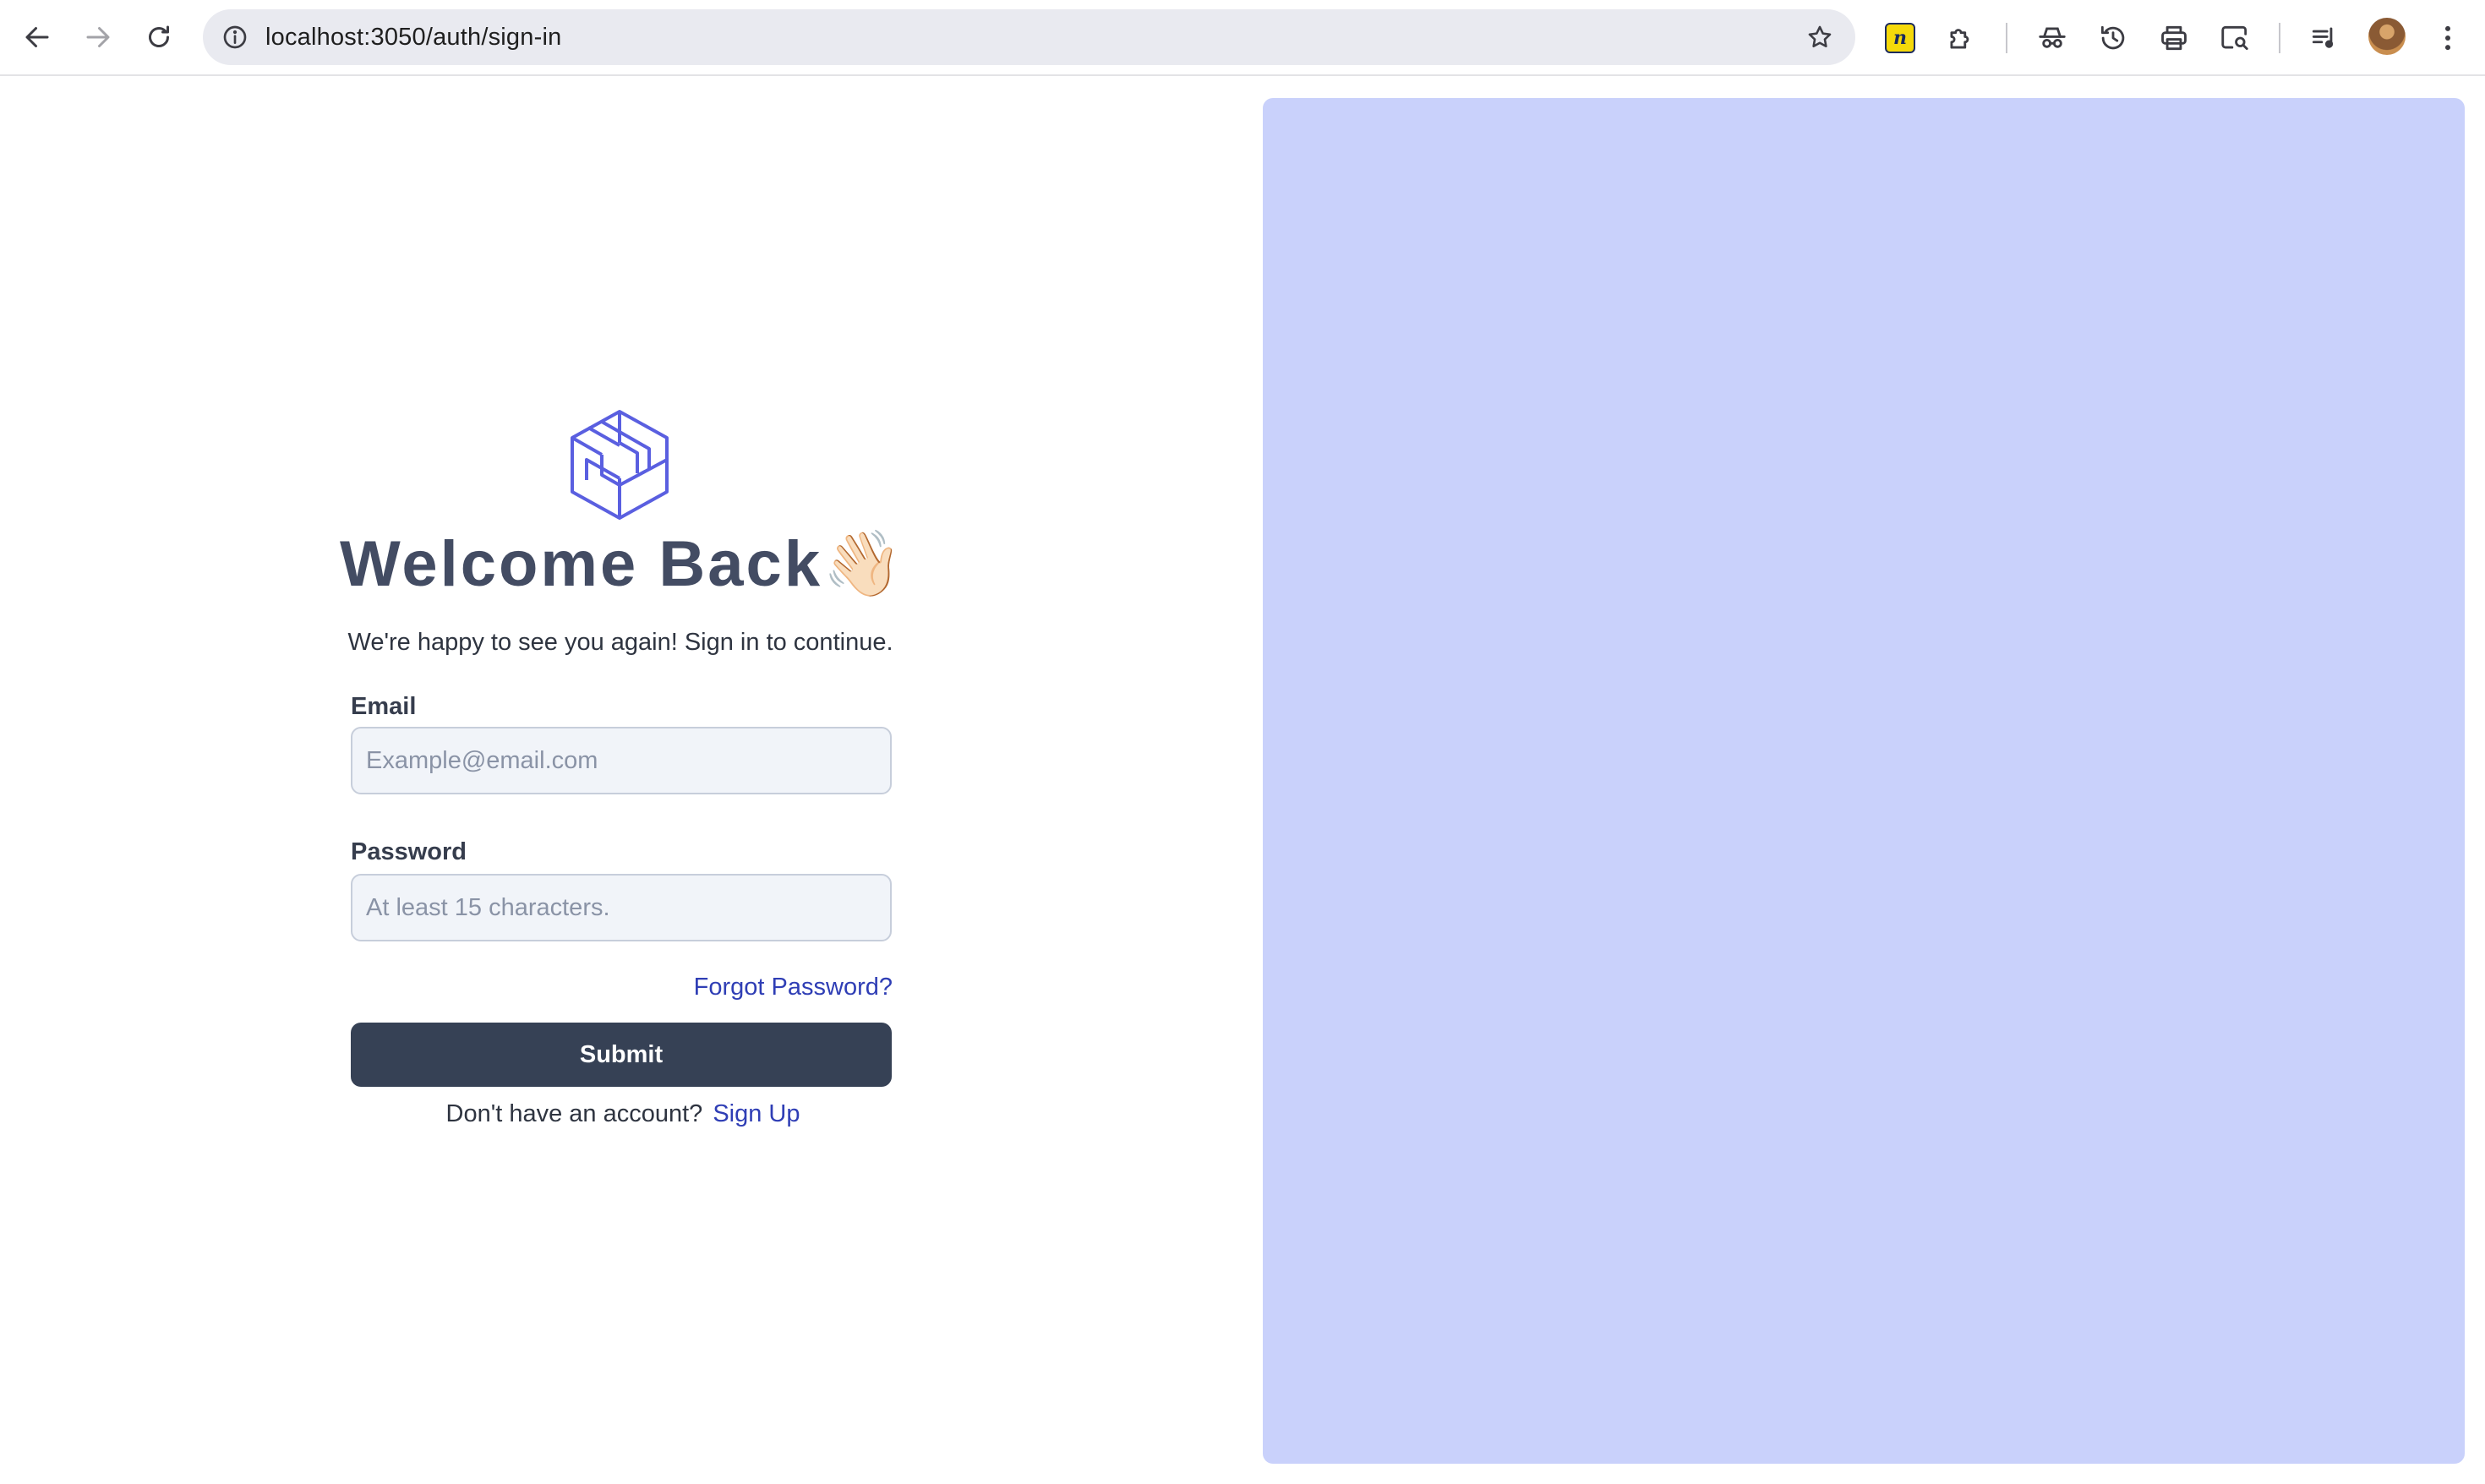  I want to click on site-info-button, so click(235, 37).